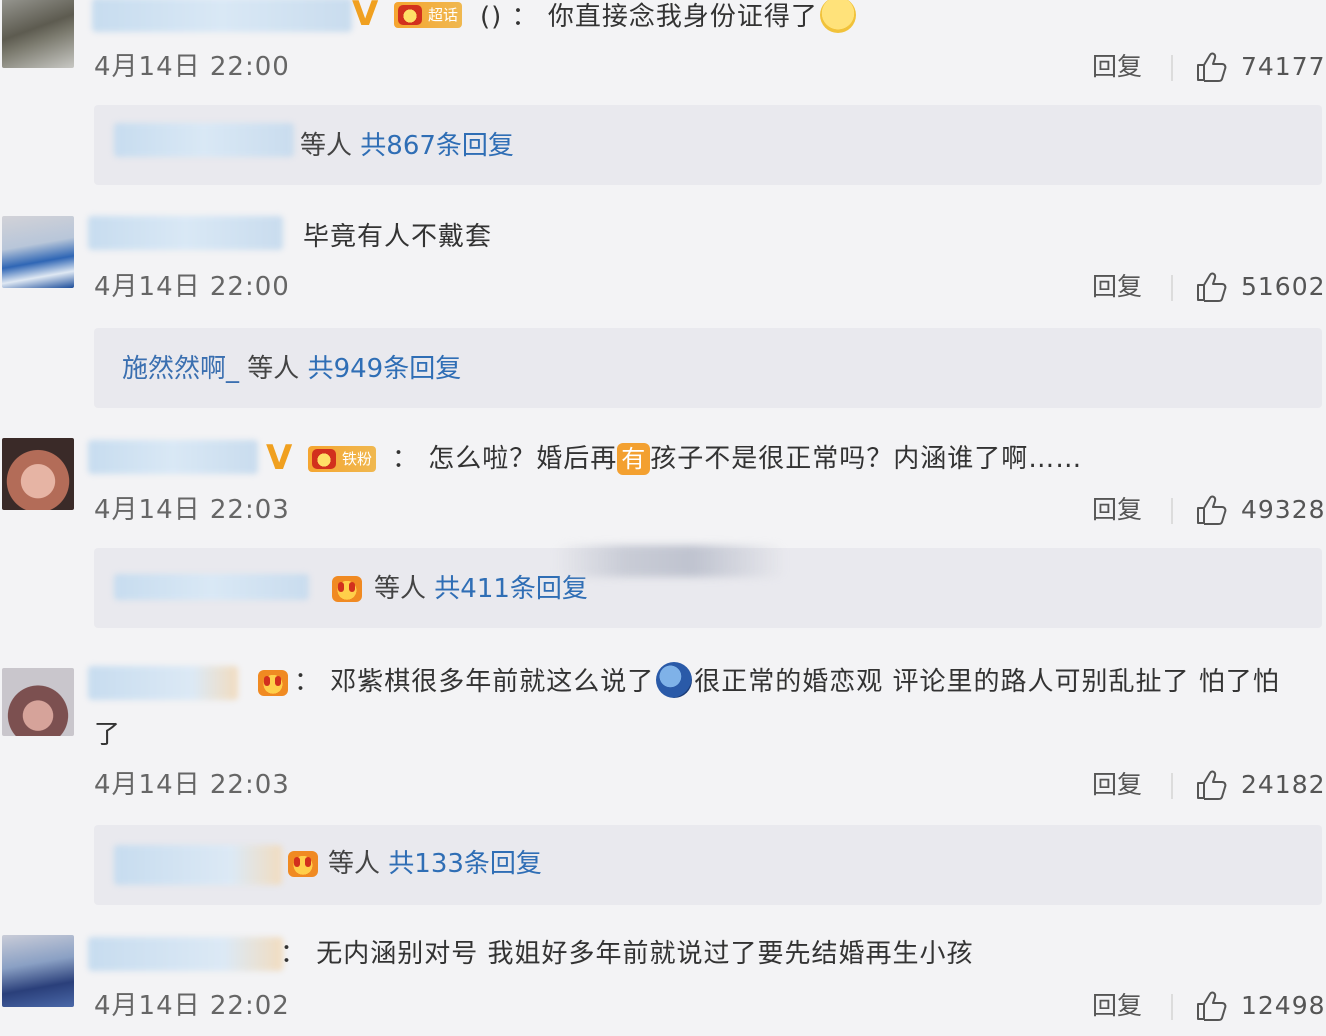 The width and height of the screenshot is (1326, 1036). Describe the element at coordinates (385, 369) in the screenshot. I see `view-replies-link: 共949条回复` at that location.